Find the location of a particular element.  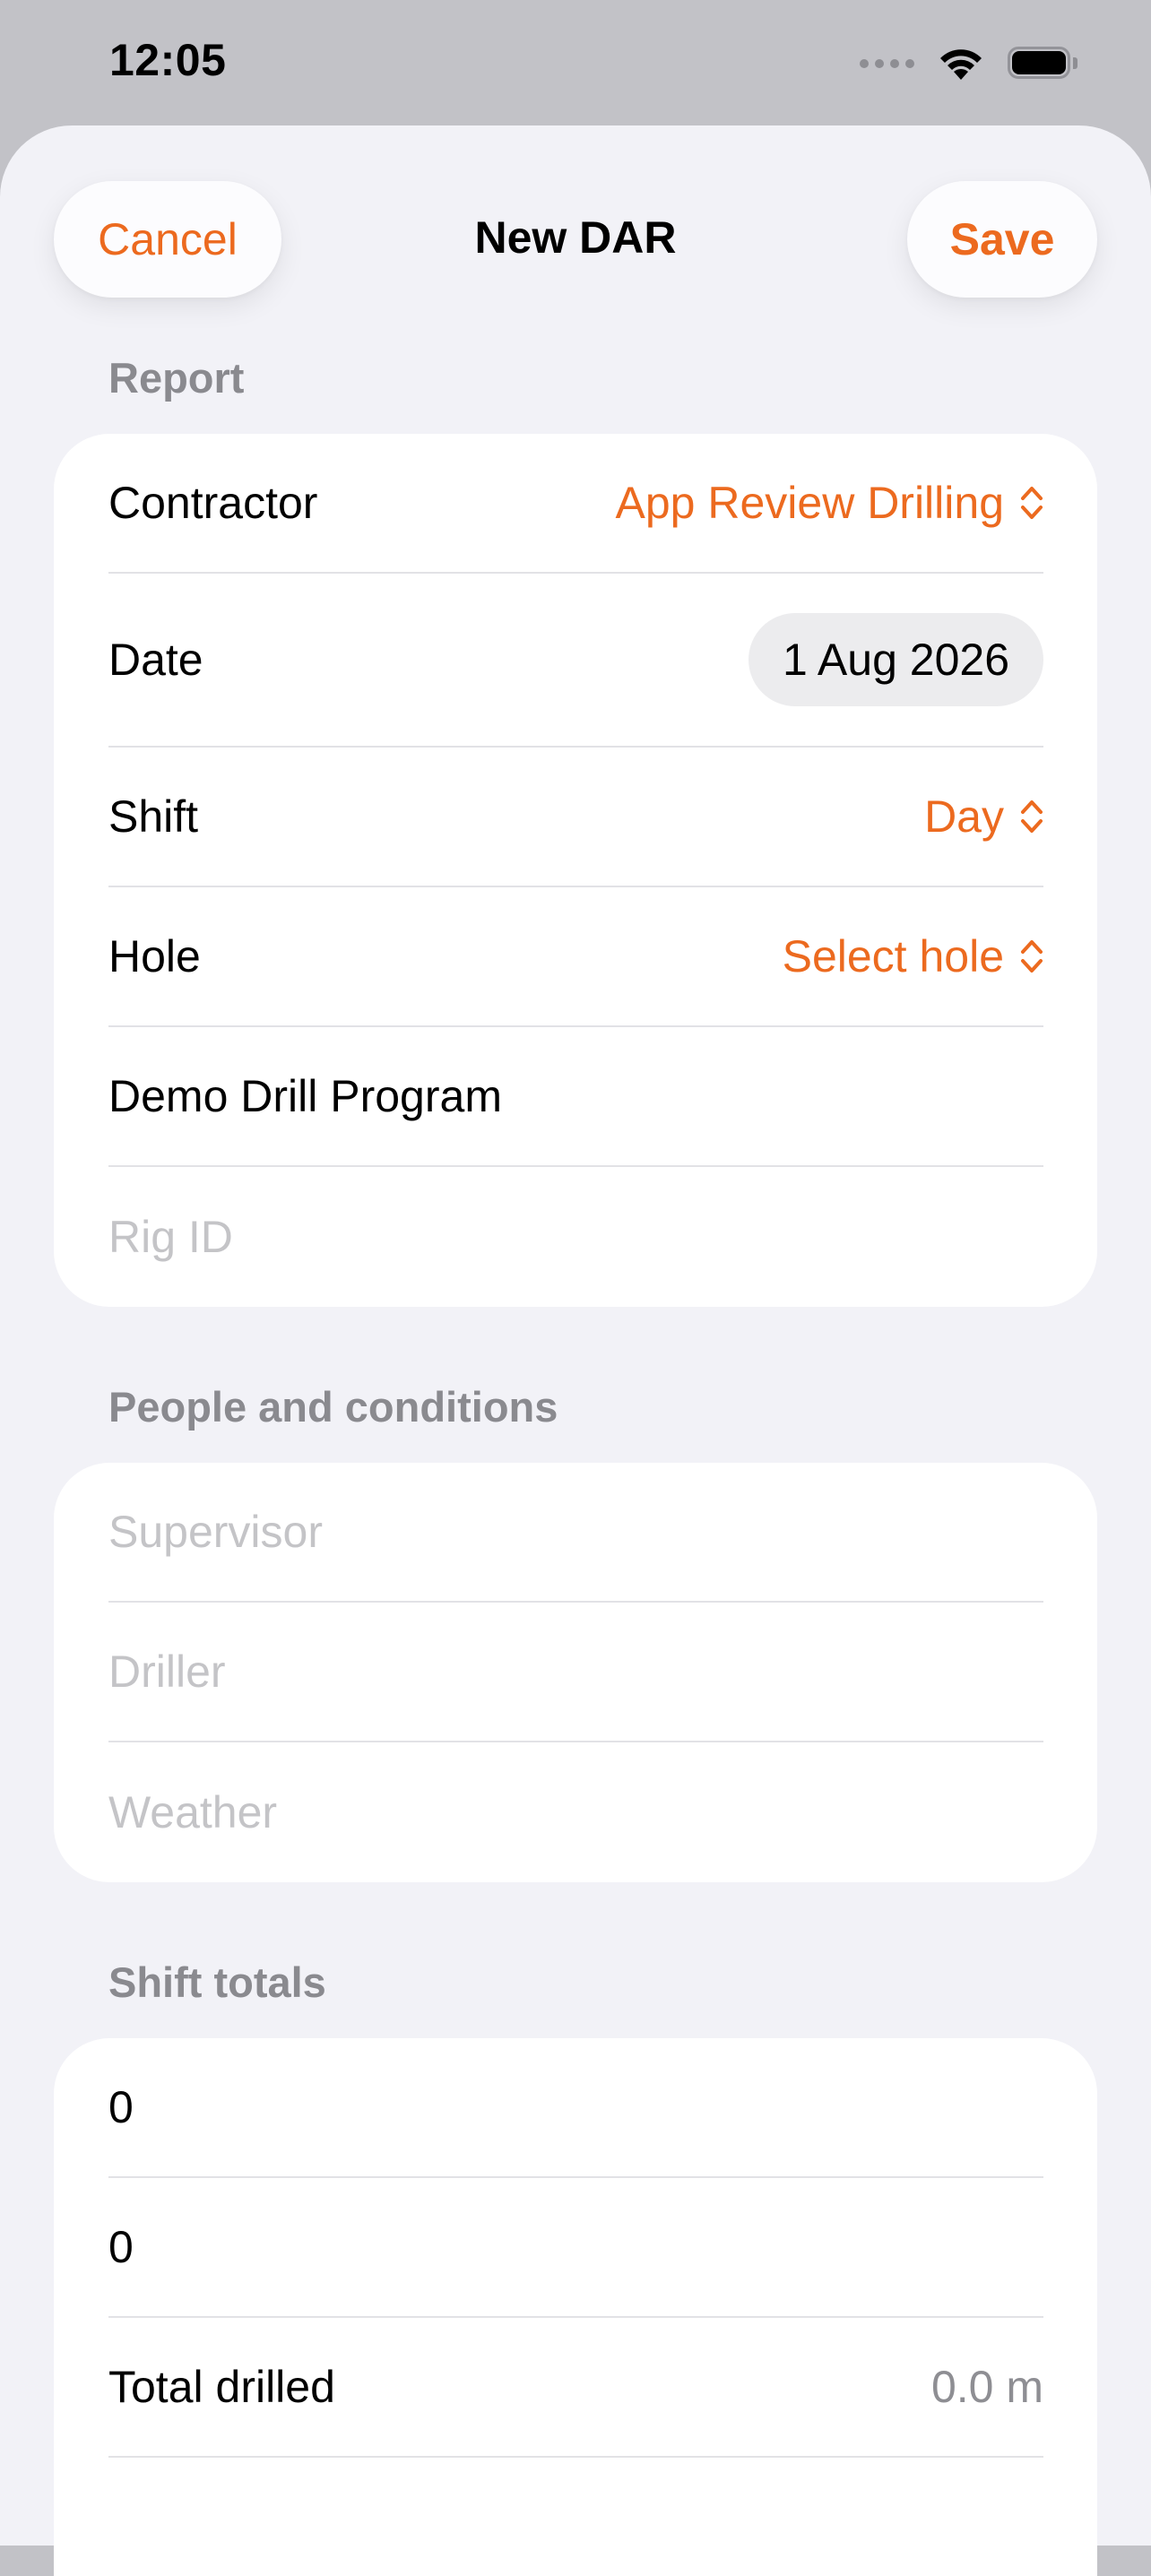

section-header-totals: Shift totals is located at coordinates (217, 1982).